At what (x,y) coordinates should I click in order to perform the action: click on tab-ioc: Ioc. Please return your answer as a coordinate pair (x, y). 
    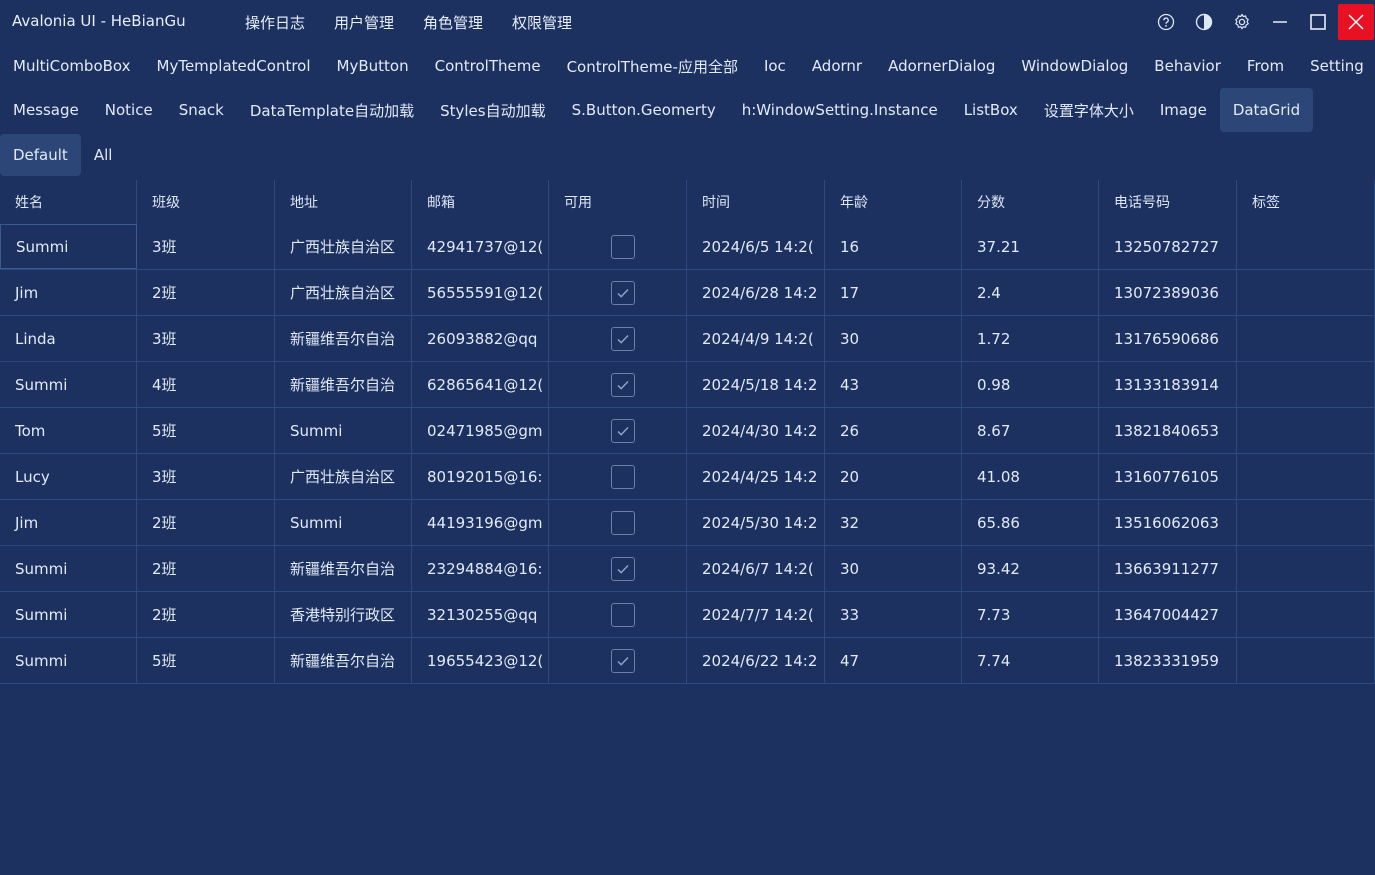
    Looking at the image, I should click on (775, 66).